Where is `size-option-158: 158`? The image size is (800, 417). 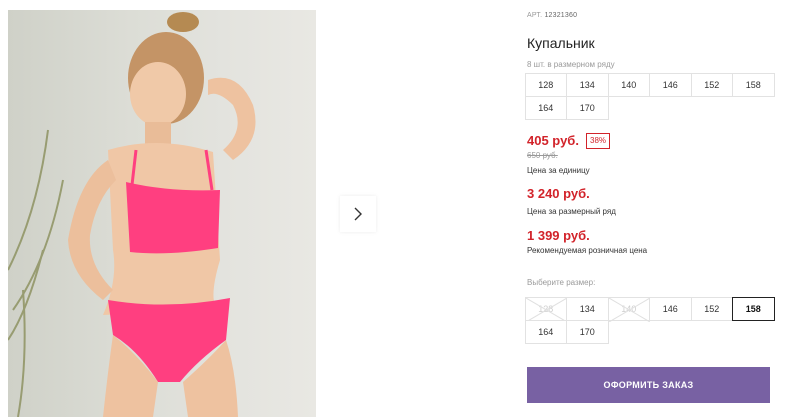
size-option-158: 158 is located at coordinates (753, 308).